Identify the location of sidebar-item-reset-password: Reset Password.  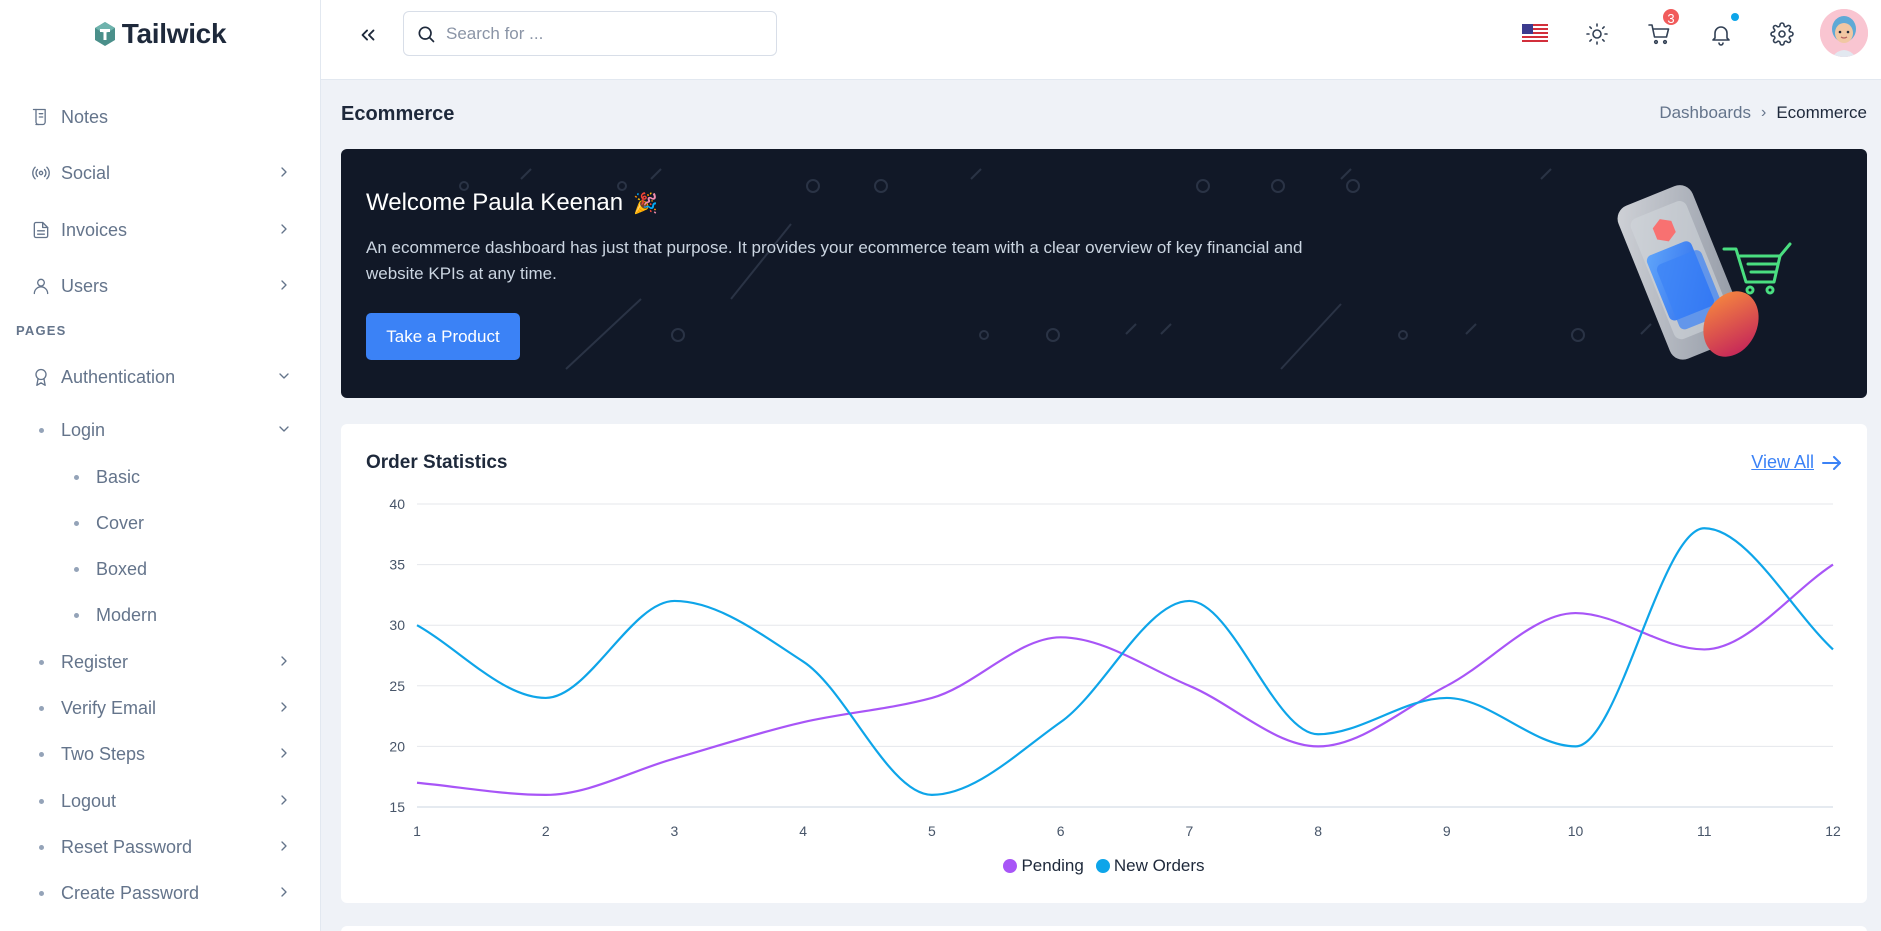
(160, 847).